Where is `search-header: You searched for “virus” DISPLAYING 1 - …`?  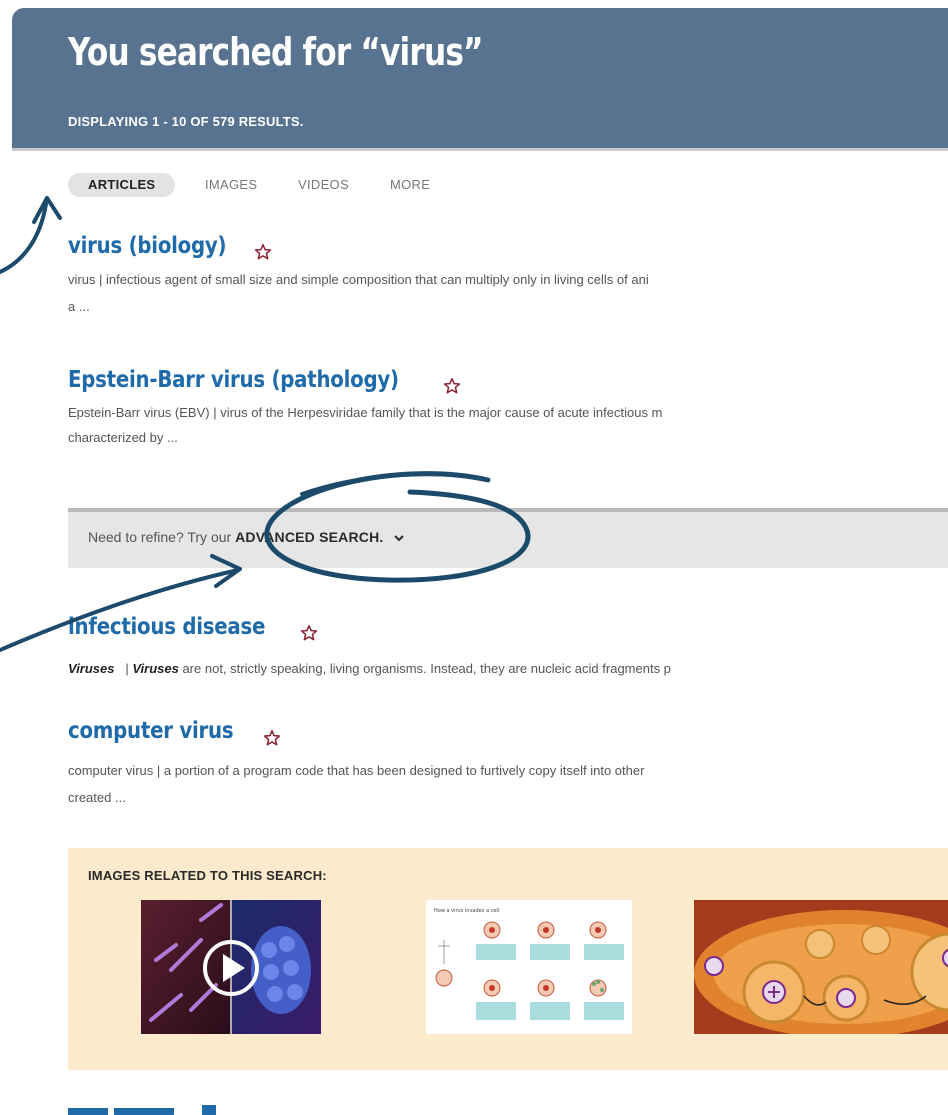 search-header: You searched for “virus” DISPLAYING 1 - … is located at coordinates (480, 78).